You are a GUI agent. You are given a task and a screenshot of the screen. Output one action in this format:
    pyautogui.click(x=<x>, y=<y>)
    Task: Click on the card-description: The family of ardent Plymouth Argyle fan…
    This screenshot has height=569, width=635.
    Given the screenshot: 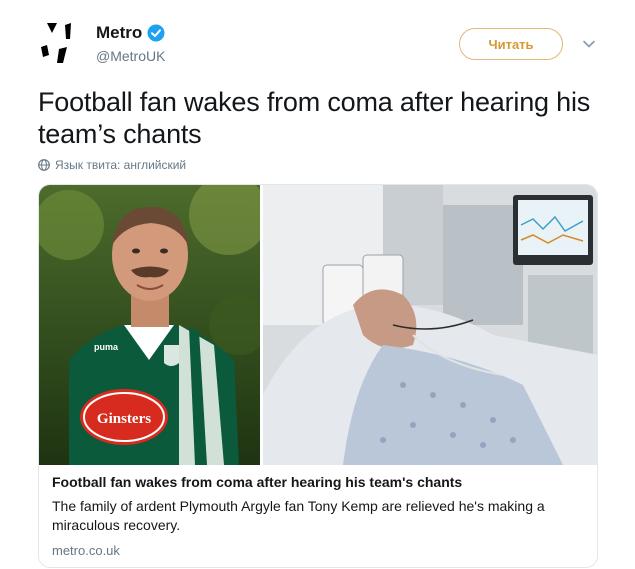 What is the action you would take?
    pyautogui.click(x=298, y=515)
    